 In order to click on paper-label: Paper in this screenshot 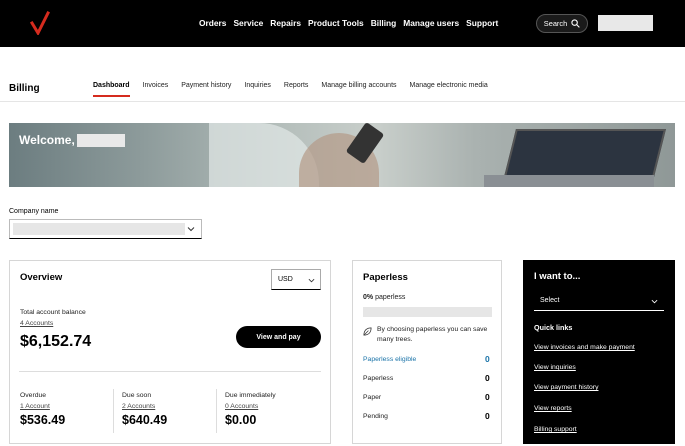, I will do `click(372, 397)`.